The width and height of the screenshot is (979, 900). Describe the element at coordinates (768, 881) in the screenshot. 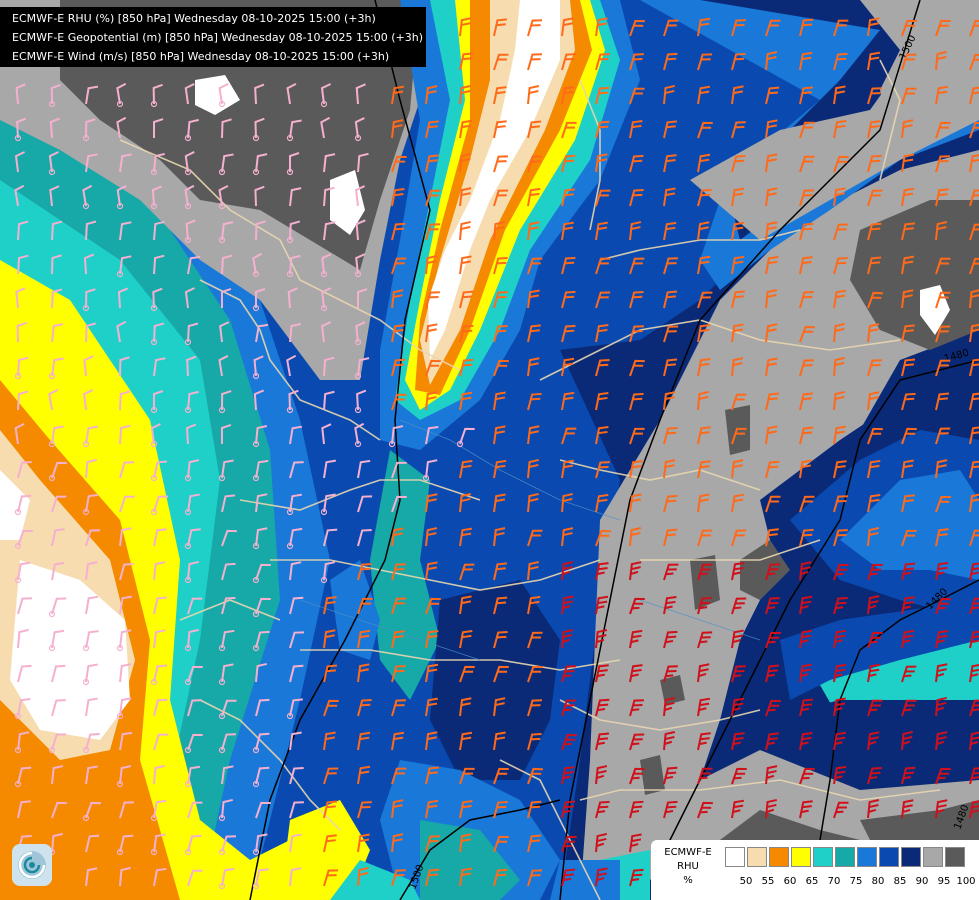

I see `legend-tick: 55` at that location.